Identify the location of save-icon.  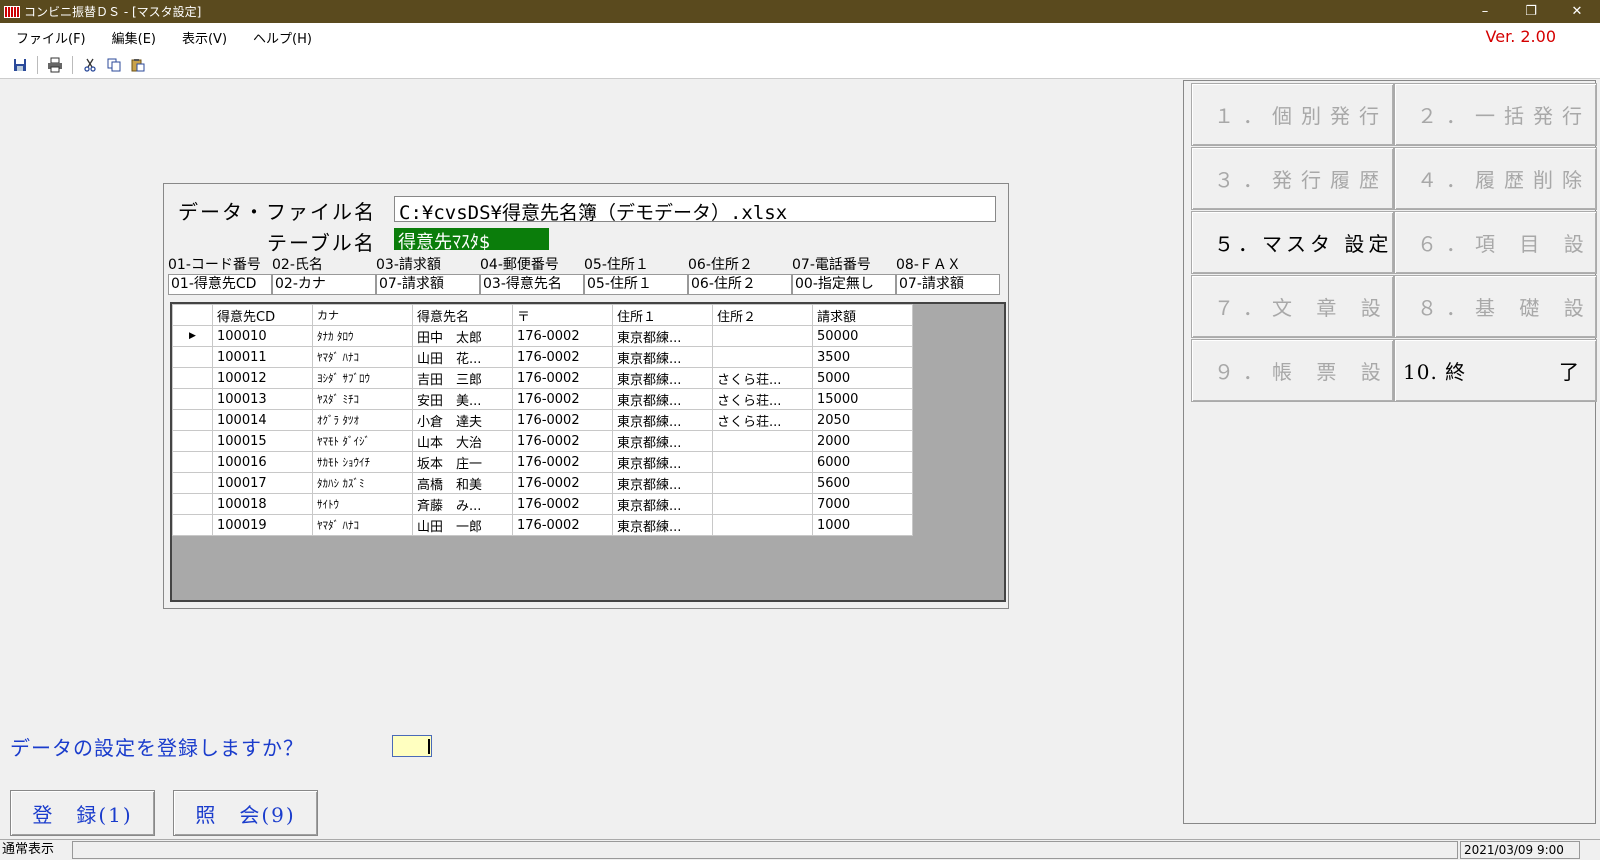
(20, 65).